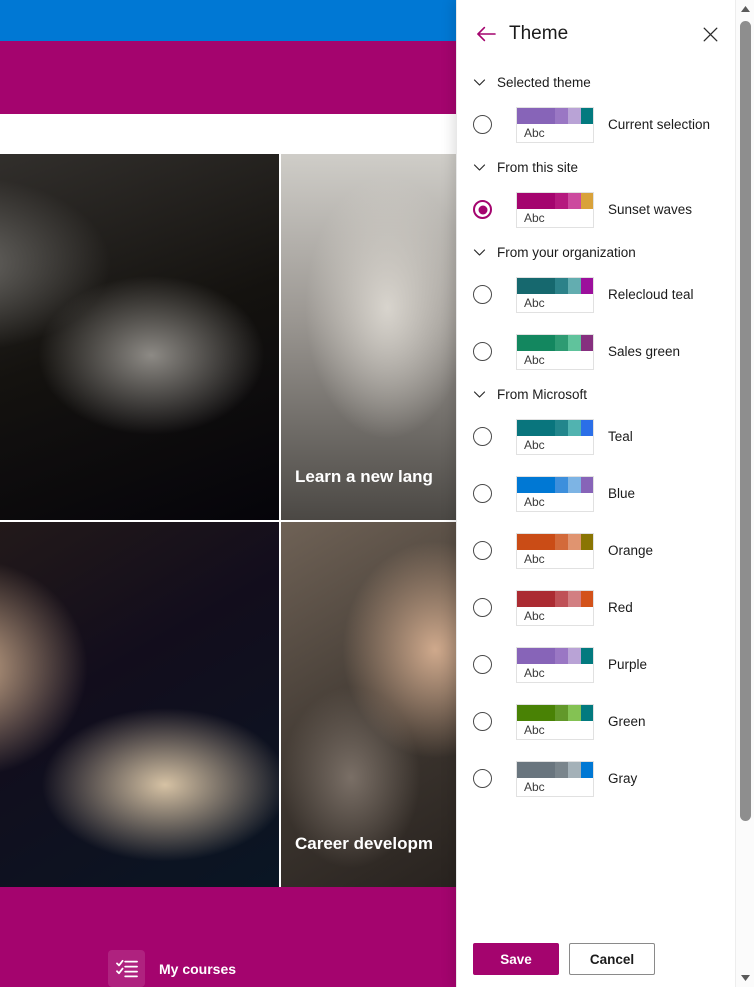 The height and width of the screenshot is (987, 754). I want to click on theme-option-row: Abc Relecloud teal, so click(596, 294).